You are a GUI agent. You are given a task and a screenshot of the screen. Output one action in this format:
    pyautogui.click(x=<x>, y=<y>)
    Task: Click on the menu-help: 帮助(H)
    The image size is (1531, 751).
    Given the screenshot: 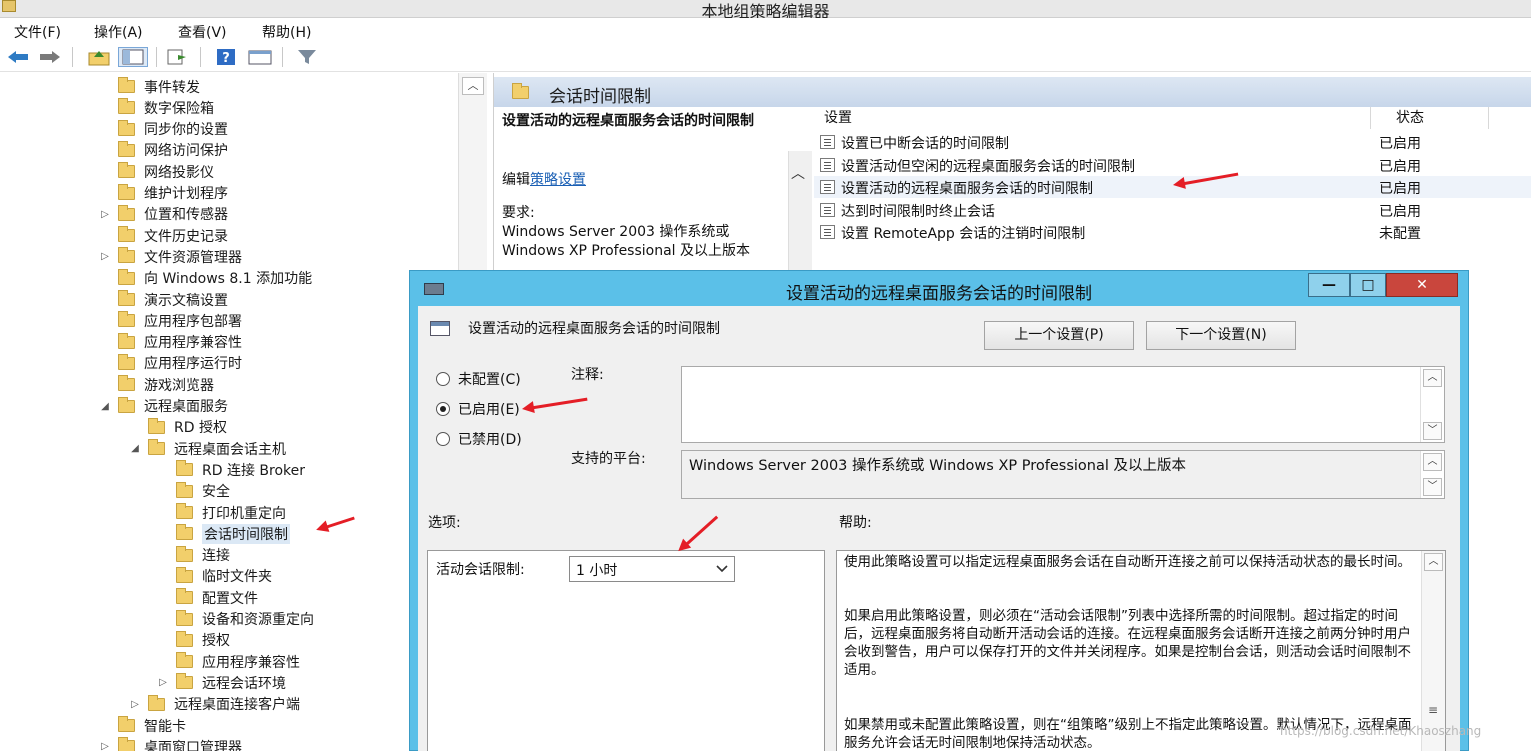 What is the action you would take?
    pyautogui.click(x=286, y=32)
    